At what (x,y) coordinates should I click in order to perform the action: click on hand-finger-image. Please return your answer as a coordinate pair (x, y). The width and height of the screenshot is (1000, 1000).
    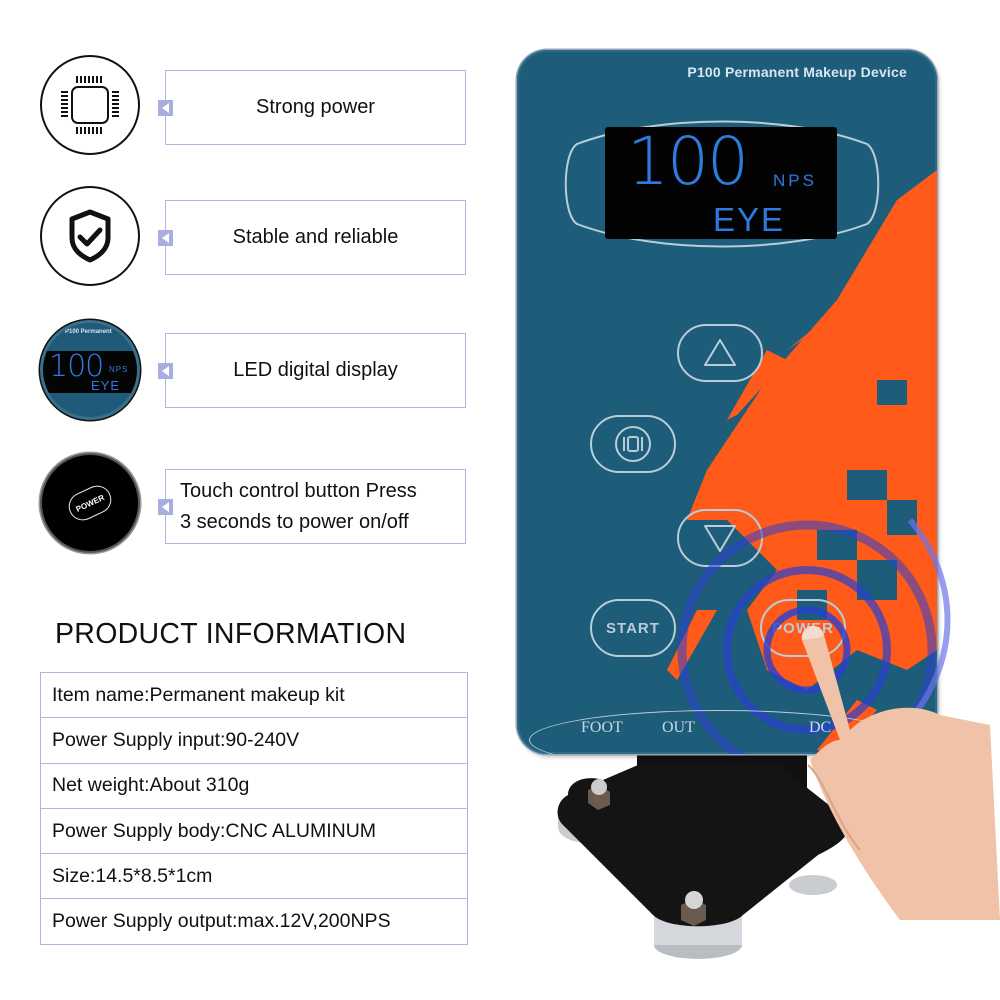
    Looking at the image, I should click on (900, 772).